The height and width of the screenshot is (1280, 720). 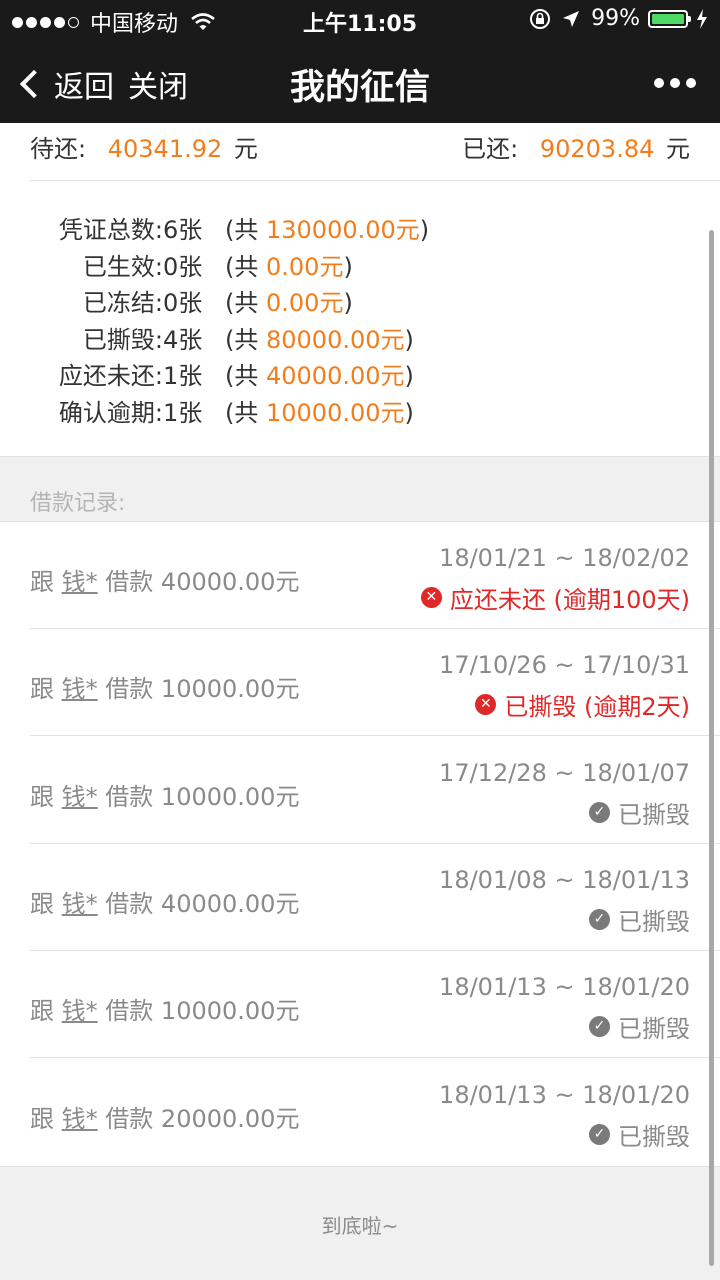 I want to click on record-item: 跟 钱* 借款 20000.00元 18/01/13 ~ 18/01/20 ✓ 已撕毁, so click(x=360, y=1112).